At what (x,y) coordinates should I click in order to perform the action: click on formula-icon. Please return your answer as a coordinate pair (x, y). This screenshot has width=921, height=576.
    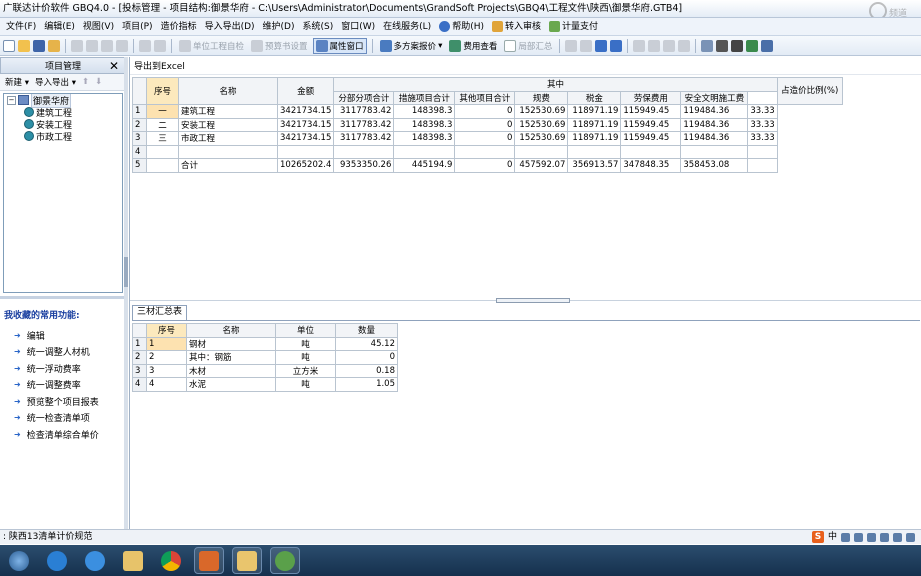
    Looking at the image, I should click on (722, 45).